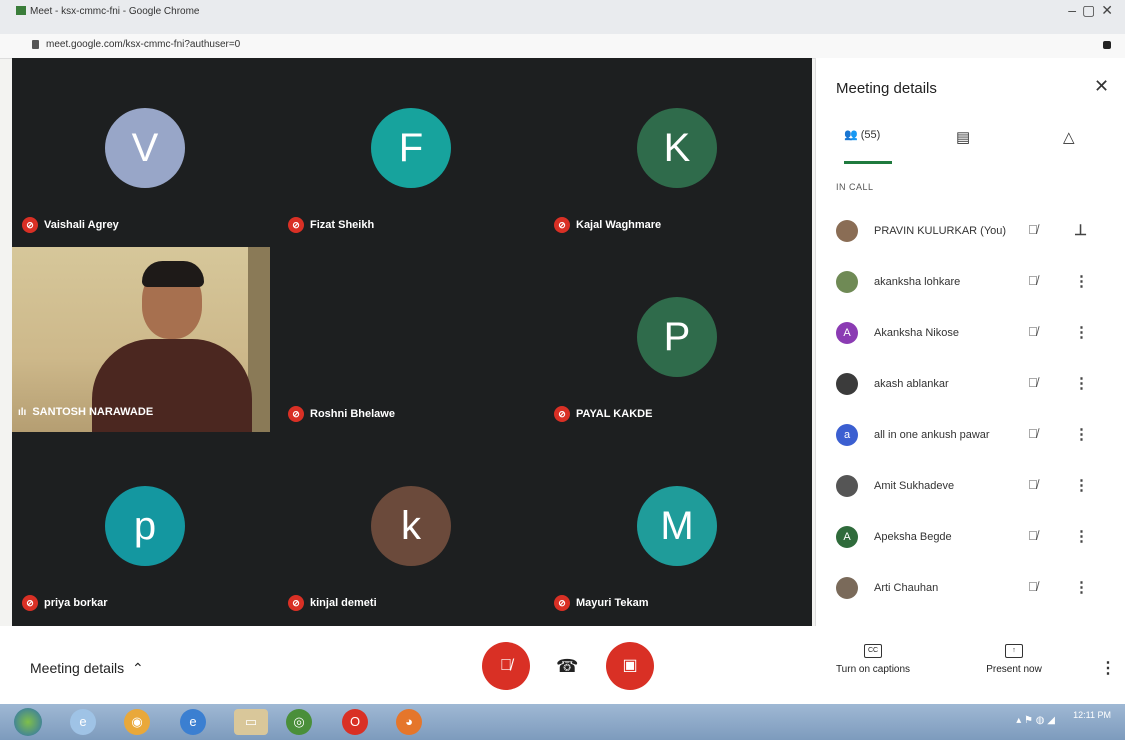 This screenshot has width=1125, height=740. I want to click on participant-tile: F ⊘ Fizat Sheikh, so click(411, 152).